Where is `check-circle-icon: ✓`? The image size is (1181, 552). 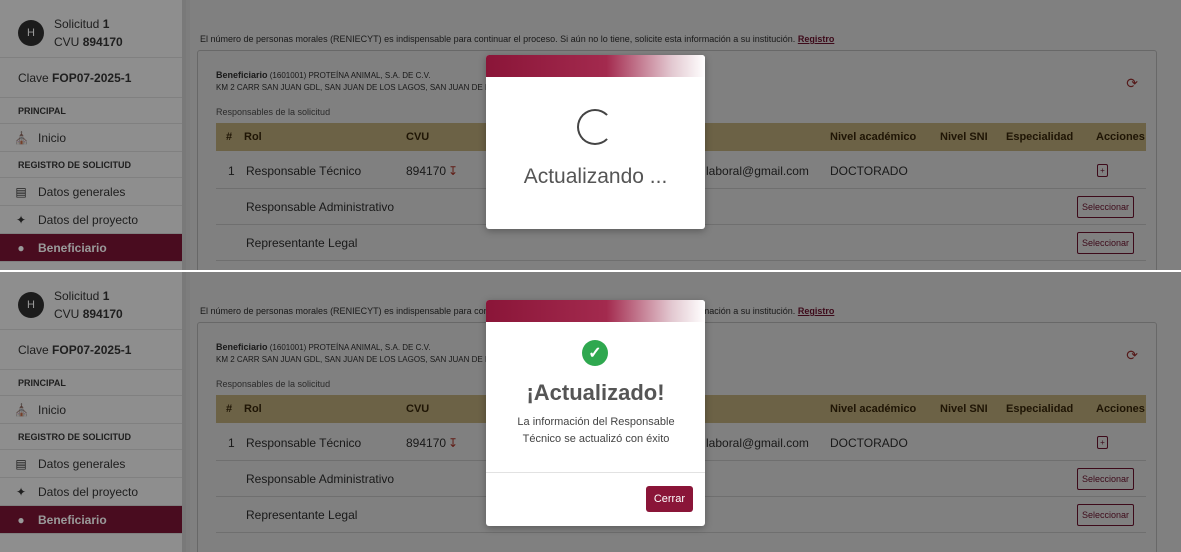 check-circle-icon: ✓ is located at coordinates (595, 353).